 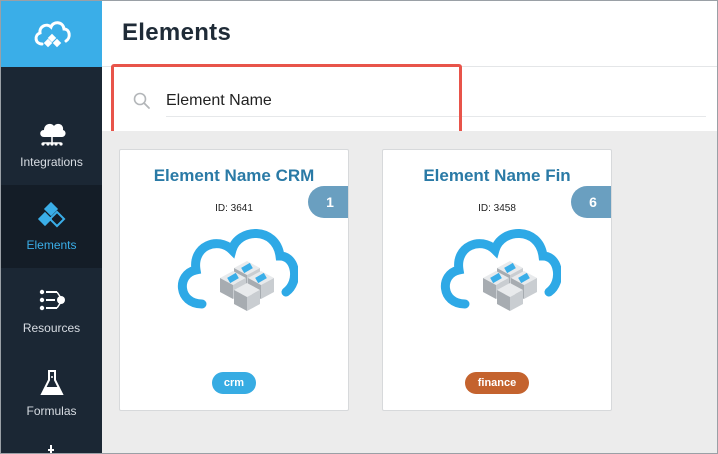 What do you see at coordinates (234, 383) in the screenshot?
I see `category-tag: crm` at bounding box center [234, 383].